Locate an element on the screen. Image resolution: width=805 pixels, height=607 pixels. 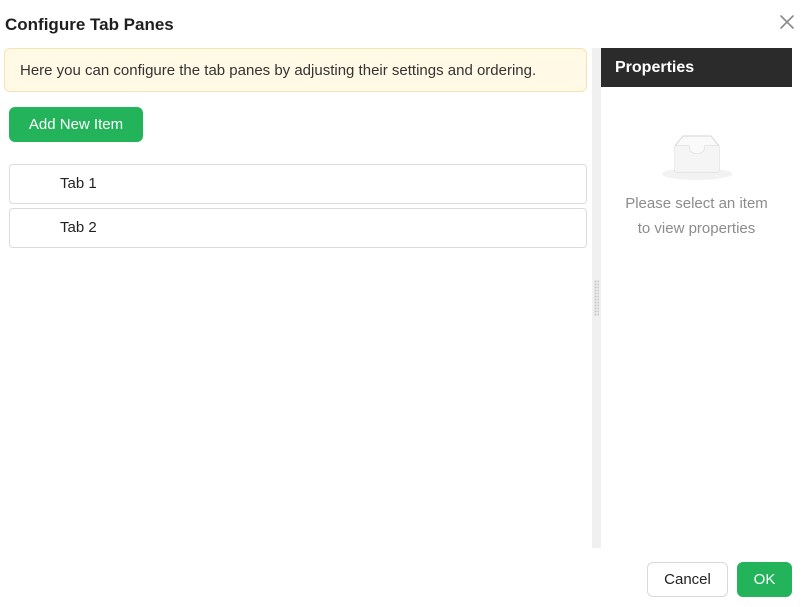
tab-list: Tab 1 Tab 2 is located at coordinates (298, 208).